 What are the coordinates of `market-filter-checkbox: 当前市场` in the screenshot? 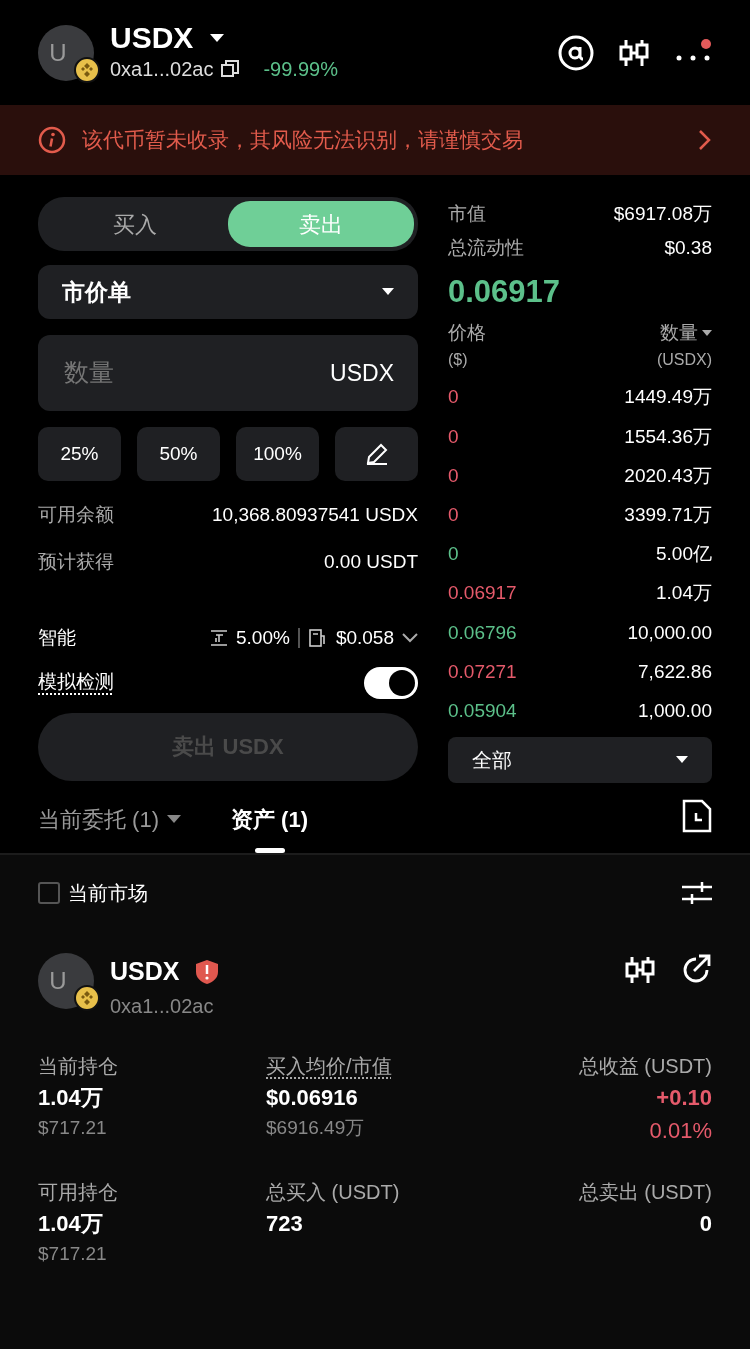 It's located at (93, 893).